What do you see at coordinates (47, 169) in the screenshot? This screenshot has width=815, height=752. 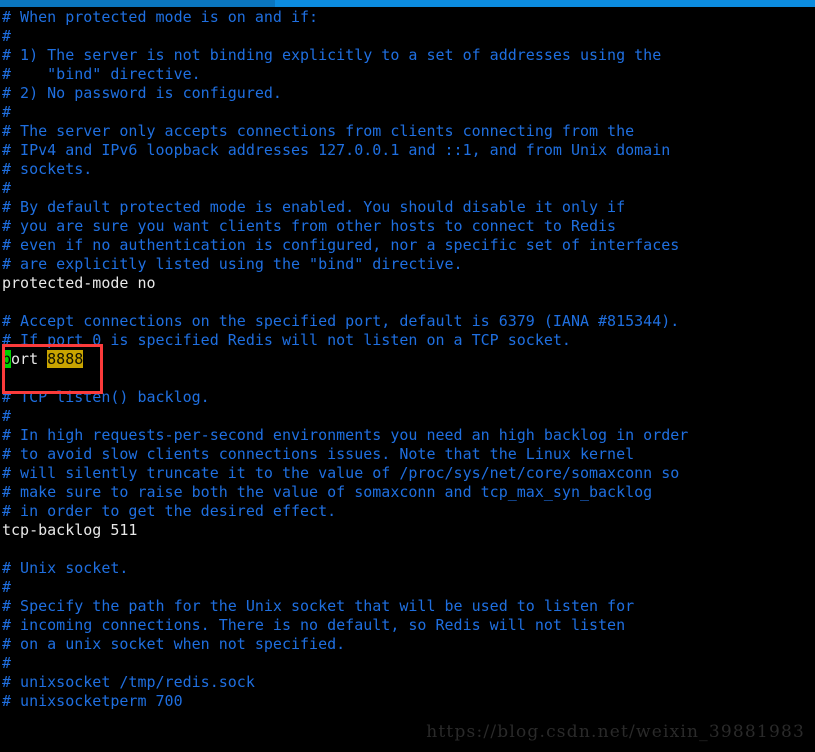 I see `terminal-line: # sockets.` at bounding box center [47, 169].